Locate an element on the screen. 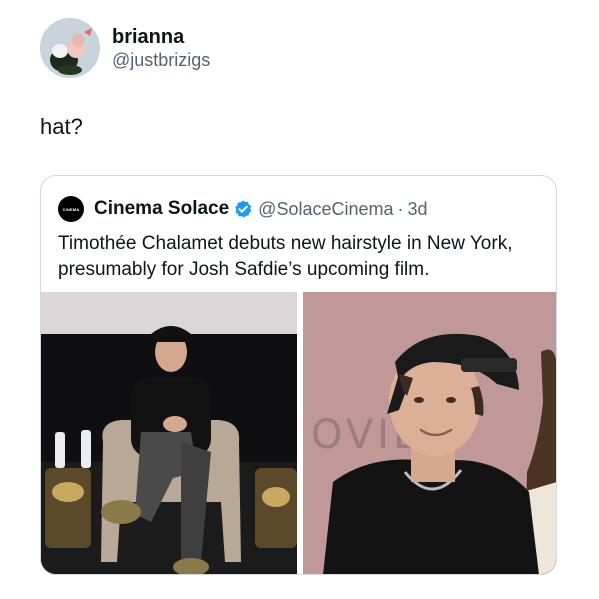  quoted-author-name: Cinema Solace is located at coordinates (161, 209).